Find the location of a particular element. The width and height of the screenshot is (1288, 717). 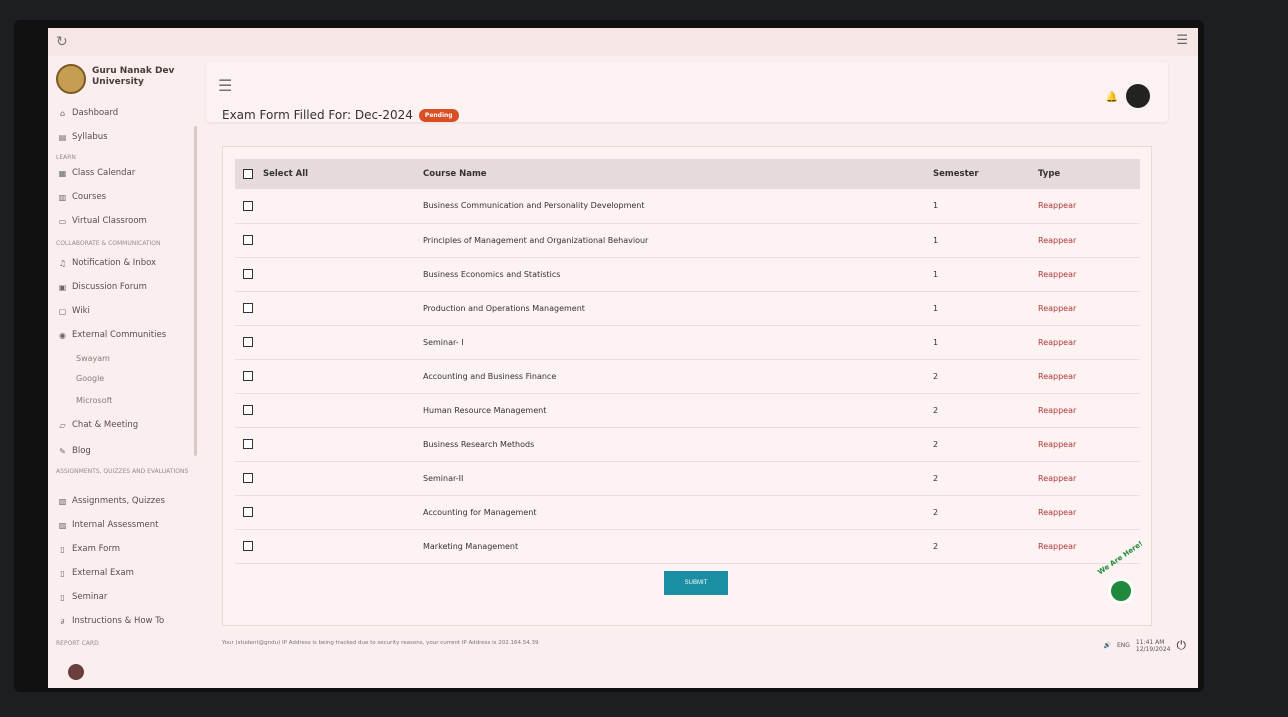

clock: 11:41 AM 12/19/2024 is located at coordinates (1153, 645).